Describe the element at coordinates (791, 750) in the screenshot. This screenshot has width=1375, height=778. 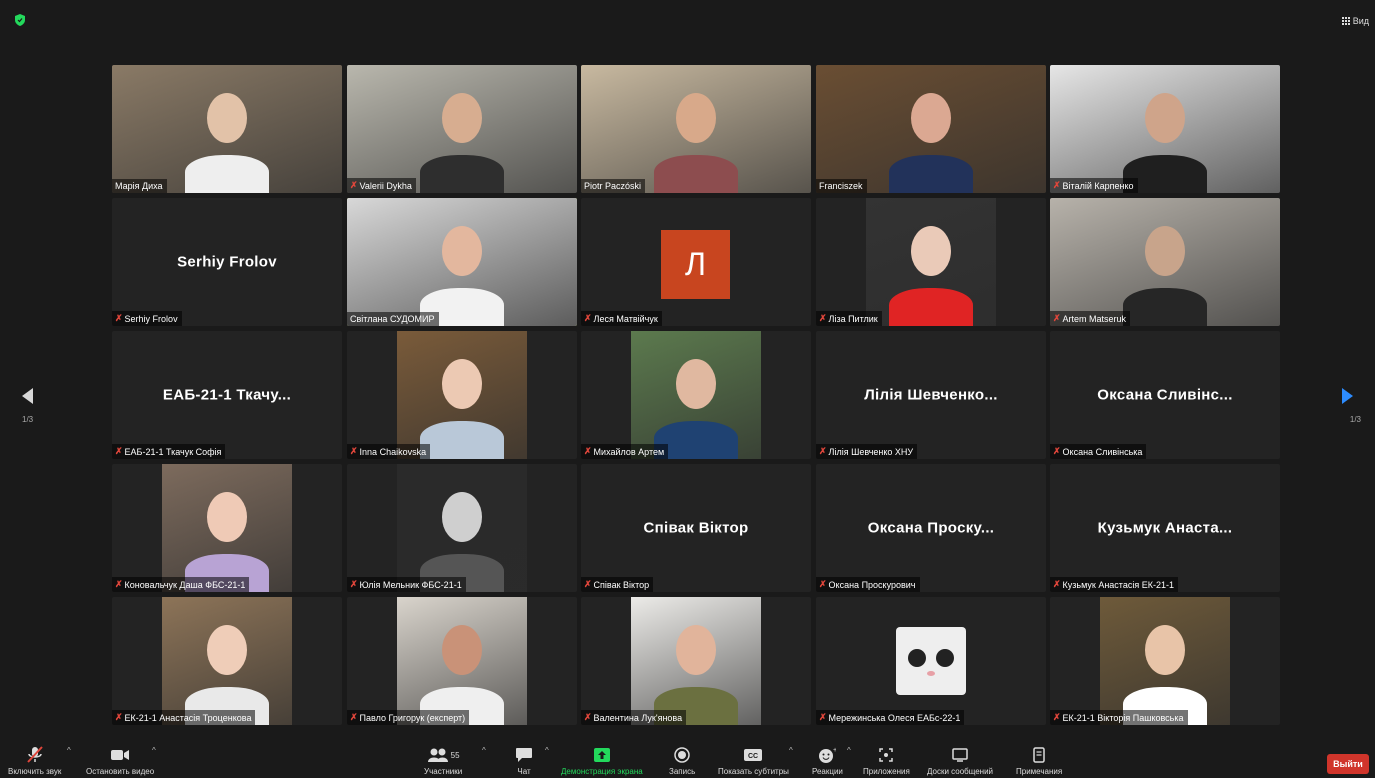
I see `captions-caret-icon: ^` at that location.